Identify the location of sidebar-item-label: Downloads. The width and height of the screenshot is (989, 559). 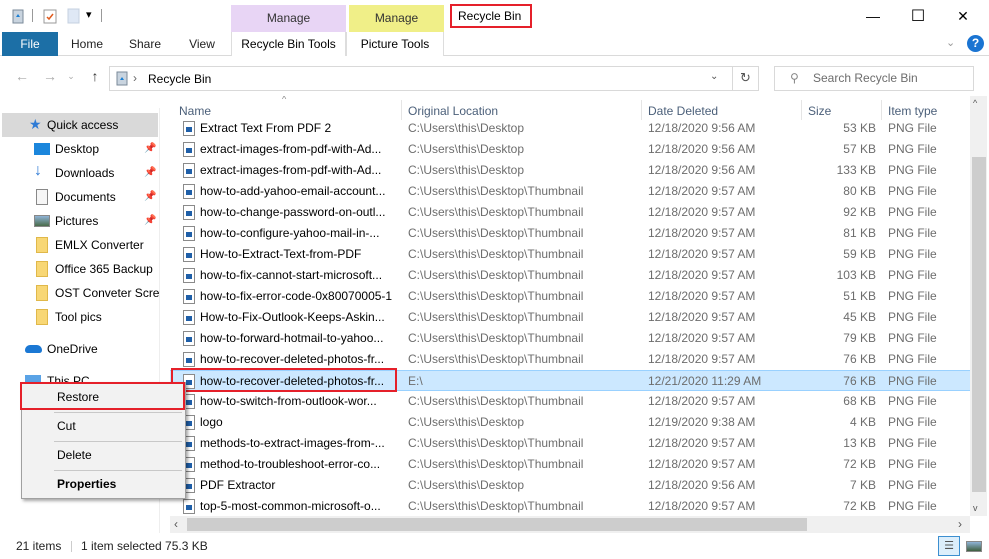
(85, 173).